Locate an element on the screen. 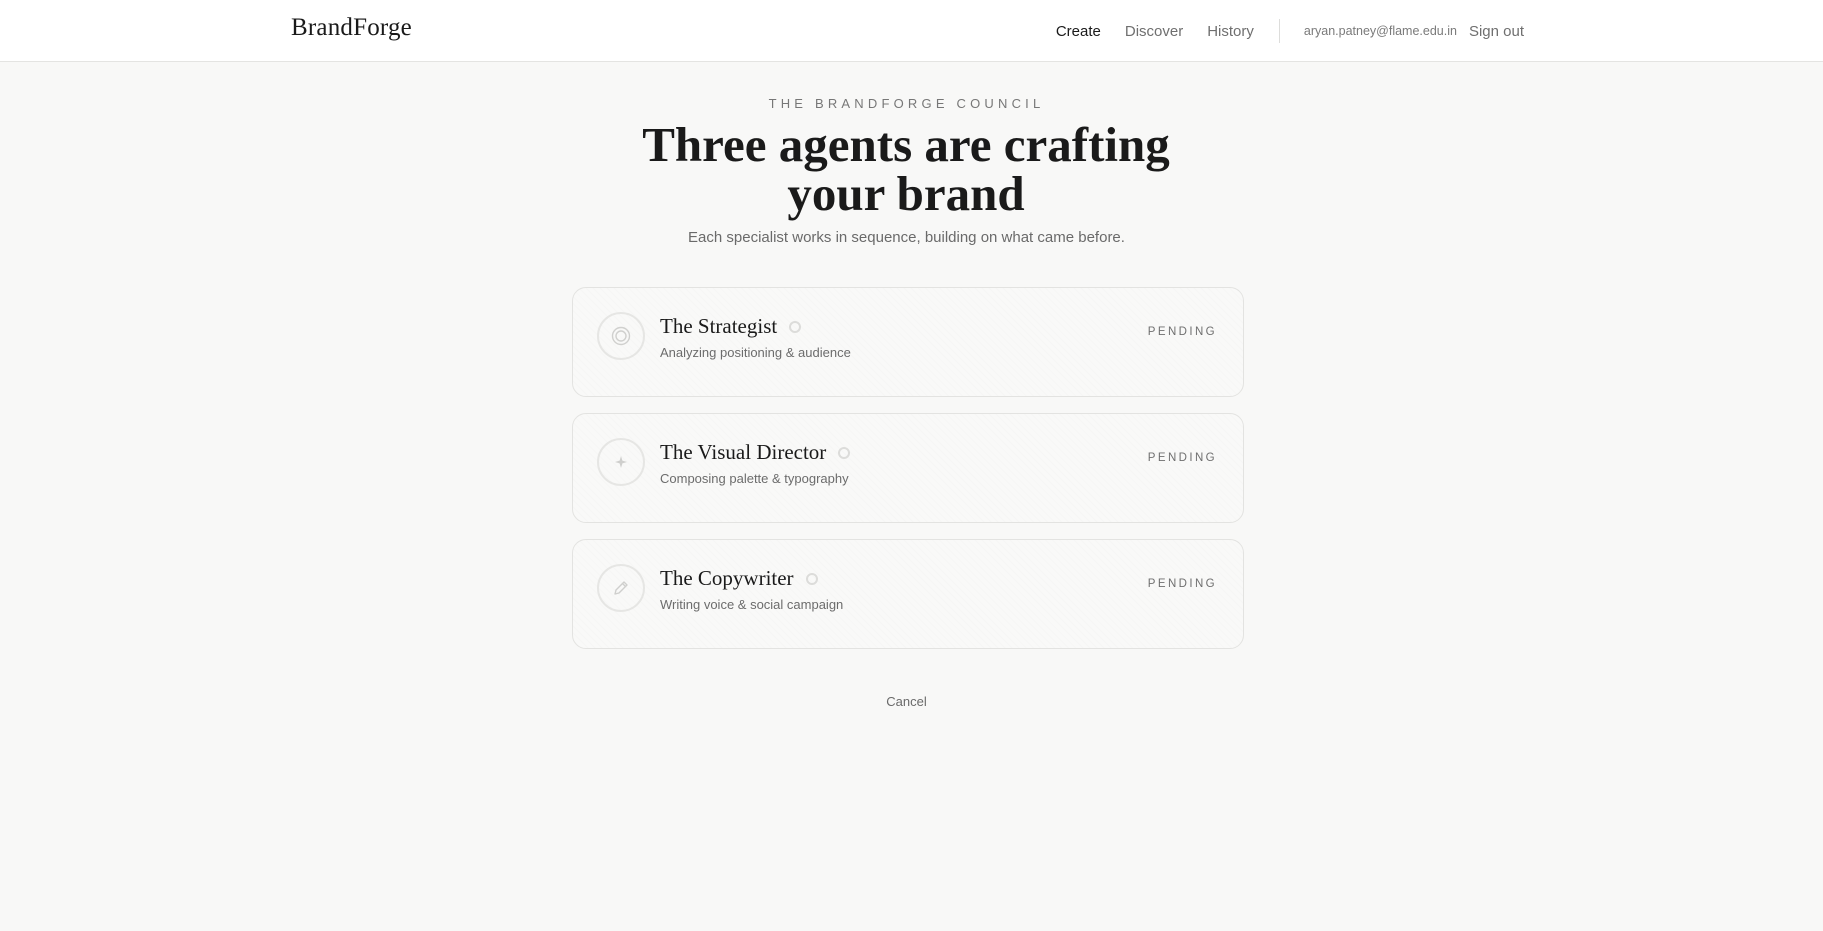 This screenshot has height=931, width=1823. pencil-icon is located at coordinates (621, 588).